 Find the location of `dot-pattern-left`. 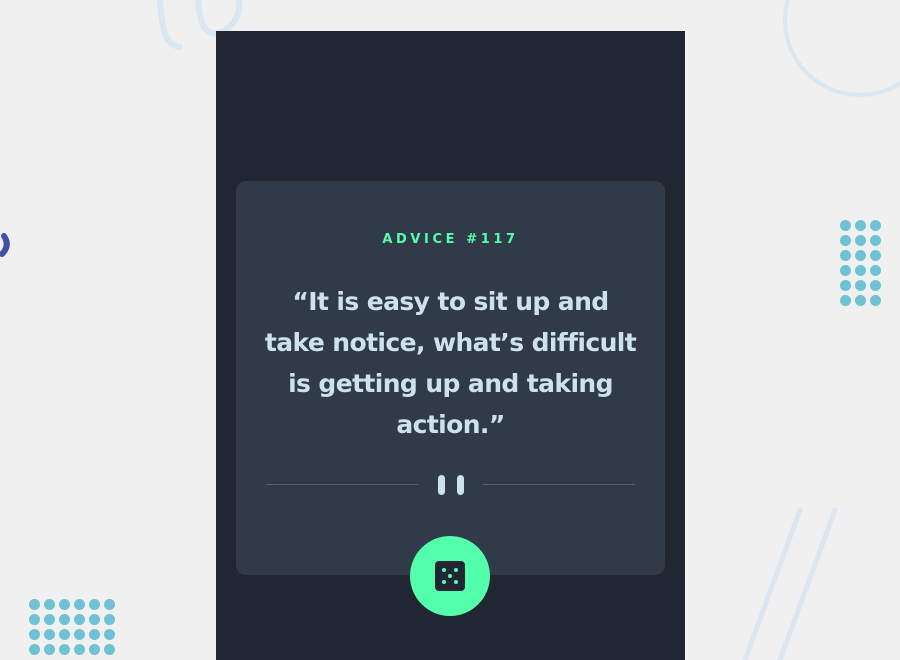

dot-pattern-left is located at coordinates (72, 627).